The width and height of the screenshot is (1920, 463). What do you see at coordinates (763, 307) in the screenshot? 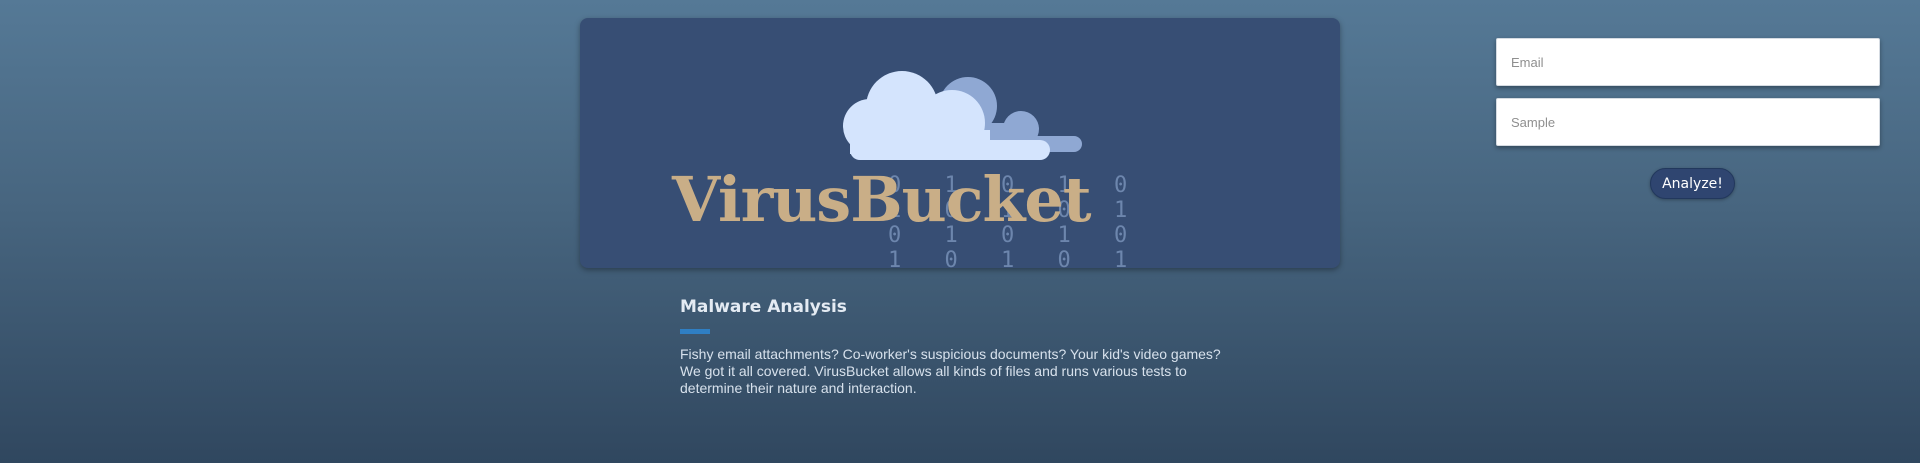
I see `section-title: Malware Analysis` at bounding box center [763, 307].